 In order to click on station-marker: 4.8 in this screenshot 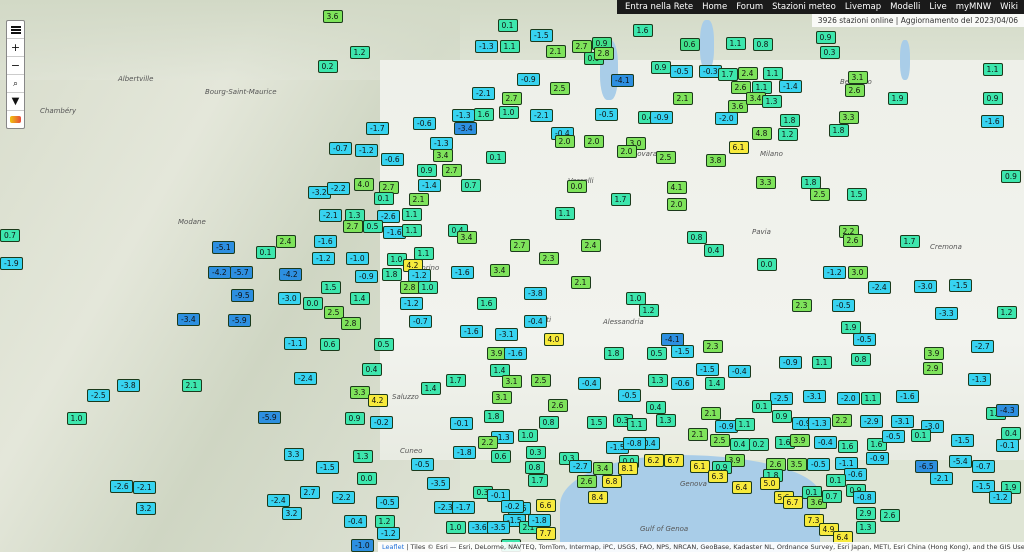, I will do `click(761, 133)`.